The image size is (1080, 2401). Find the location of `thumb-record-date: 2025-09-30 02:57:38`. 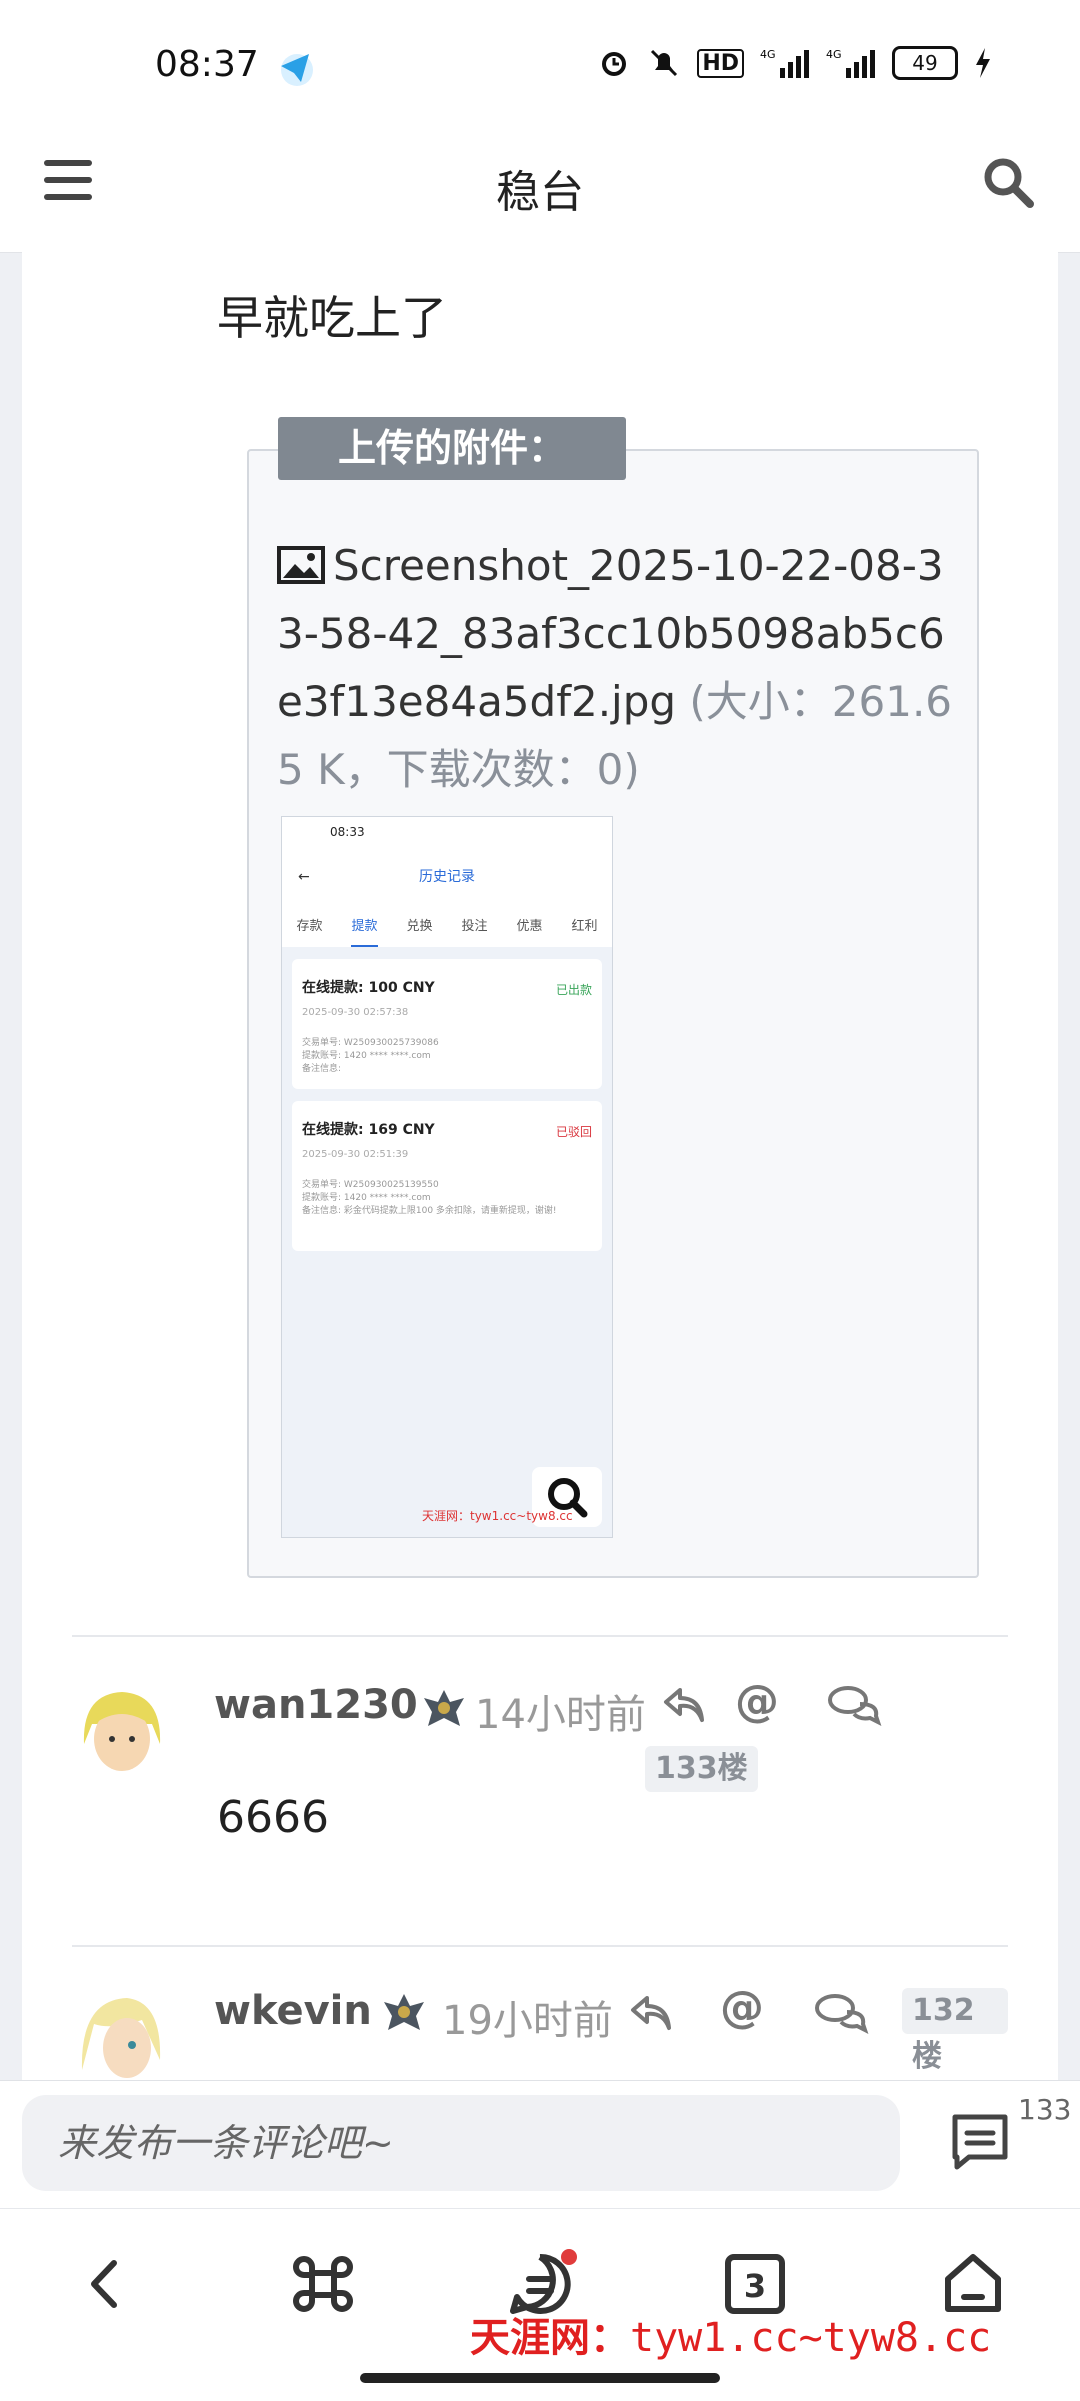

thumb-record-date: 2025-09-30 02:57:38 is located at coordinates (355, 1012).